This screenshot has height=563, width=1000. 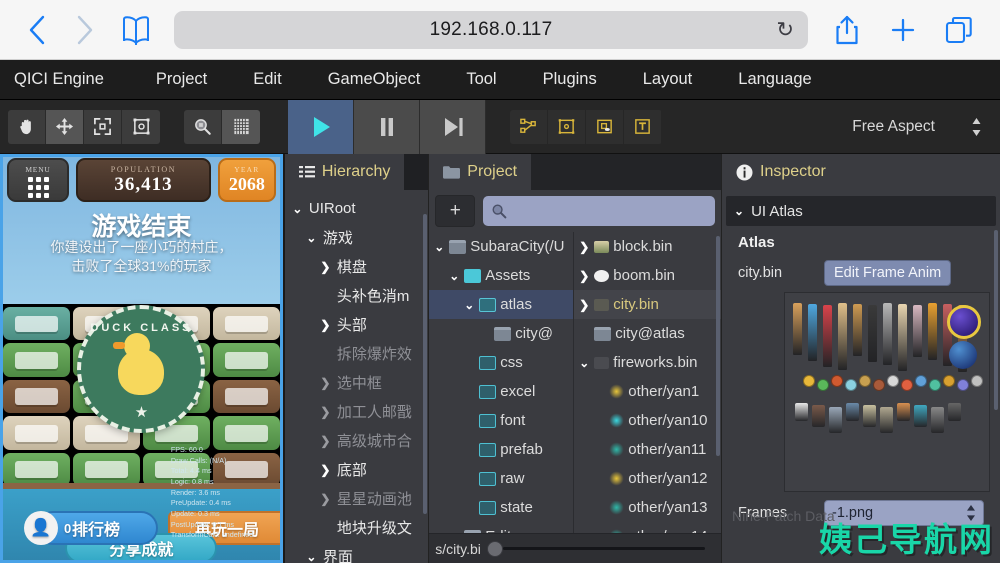 What do you see at coordinates (356, 498) in the screenshot?
I see `hierarchy-node: ❯ 星星动画池` at bounding box center [356, 498].